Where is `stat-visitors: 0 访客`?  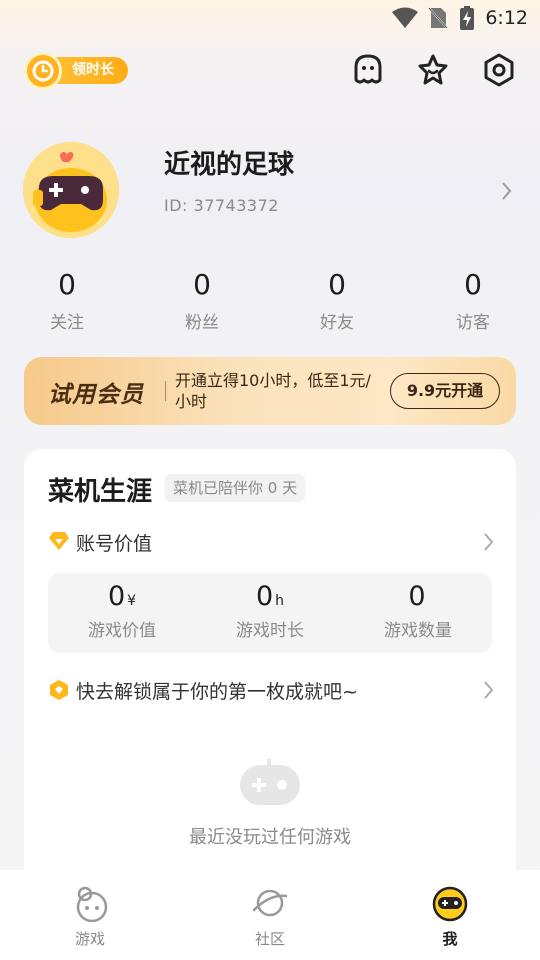 stat-visitors: 0 访客 is located at coordinates (473, 300).